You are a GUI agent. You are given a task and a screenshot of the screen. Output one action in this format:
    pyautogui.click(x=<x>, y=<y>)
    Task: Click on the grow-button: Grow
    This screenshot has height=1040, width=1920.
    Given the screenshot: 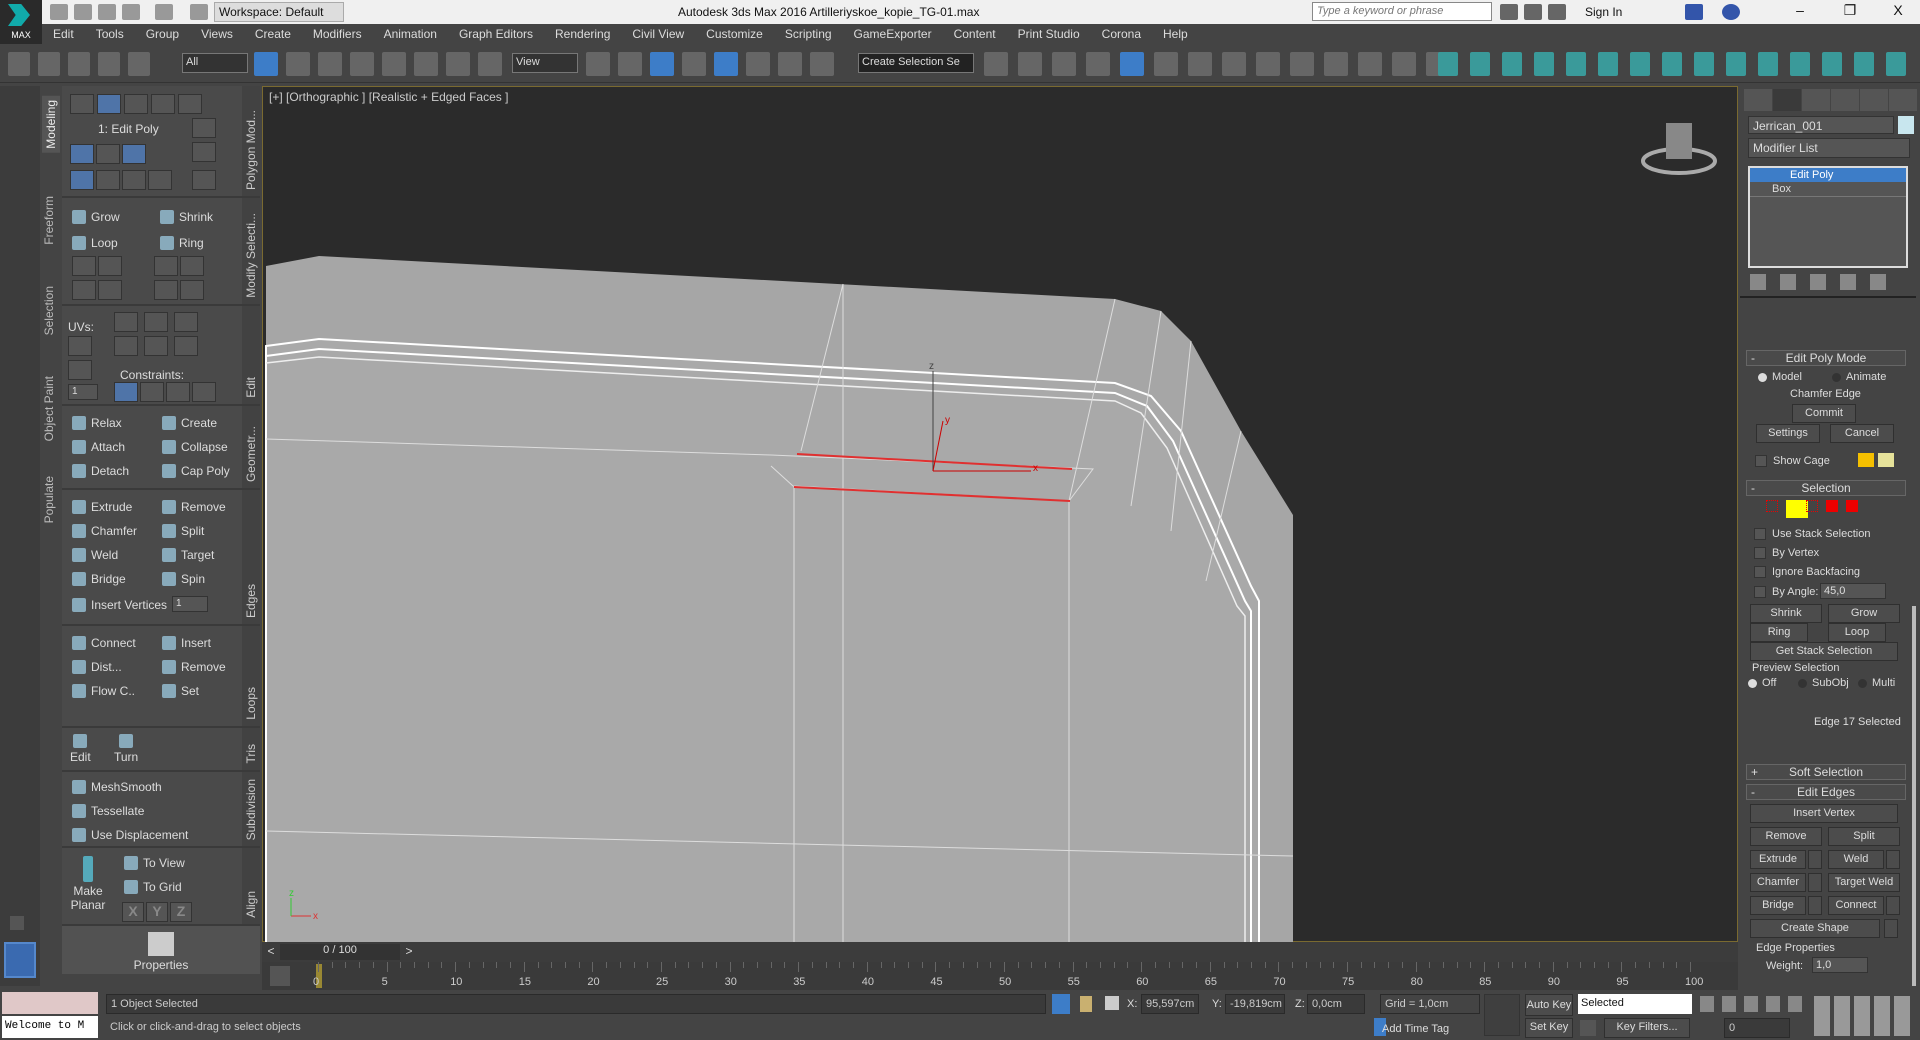 What is the action you would take?
    pyautogui.click(x=96, y=217)
    